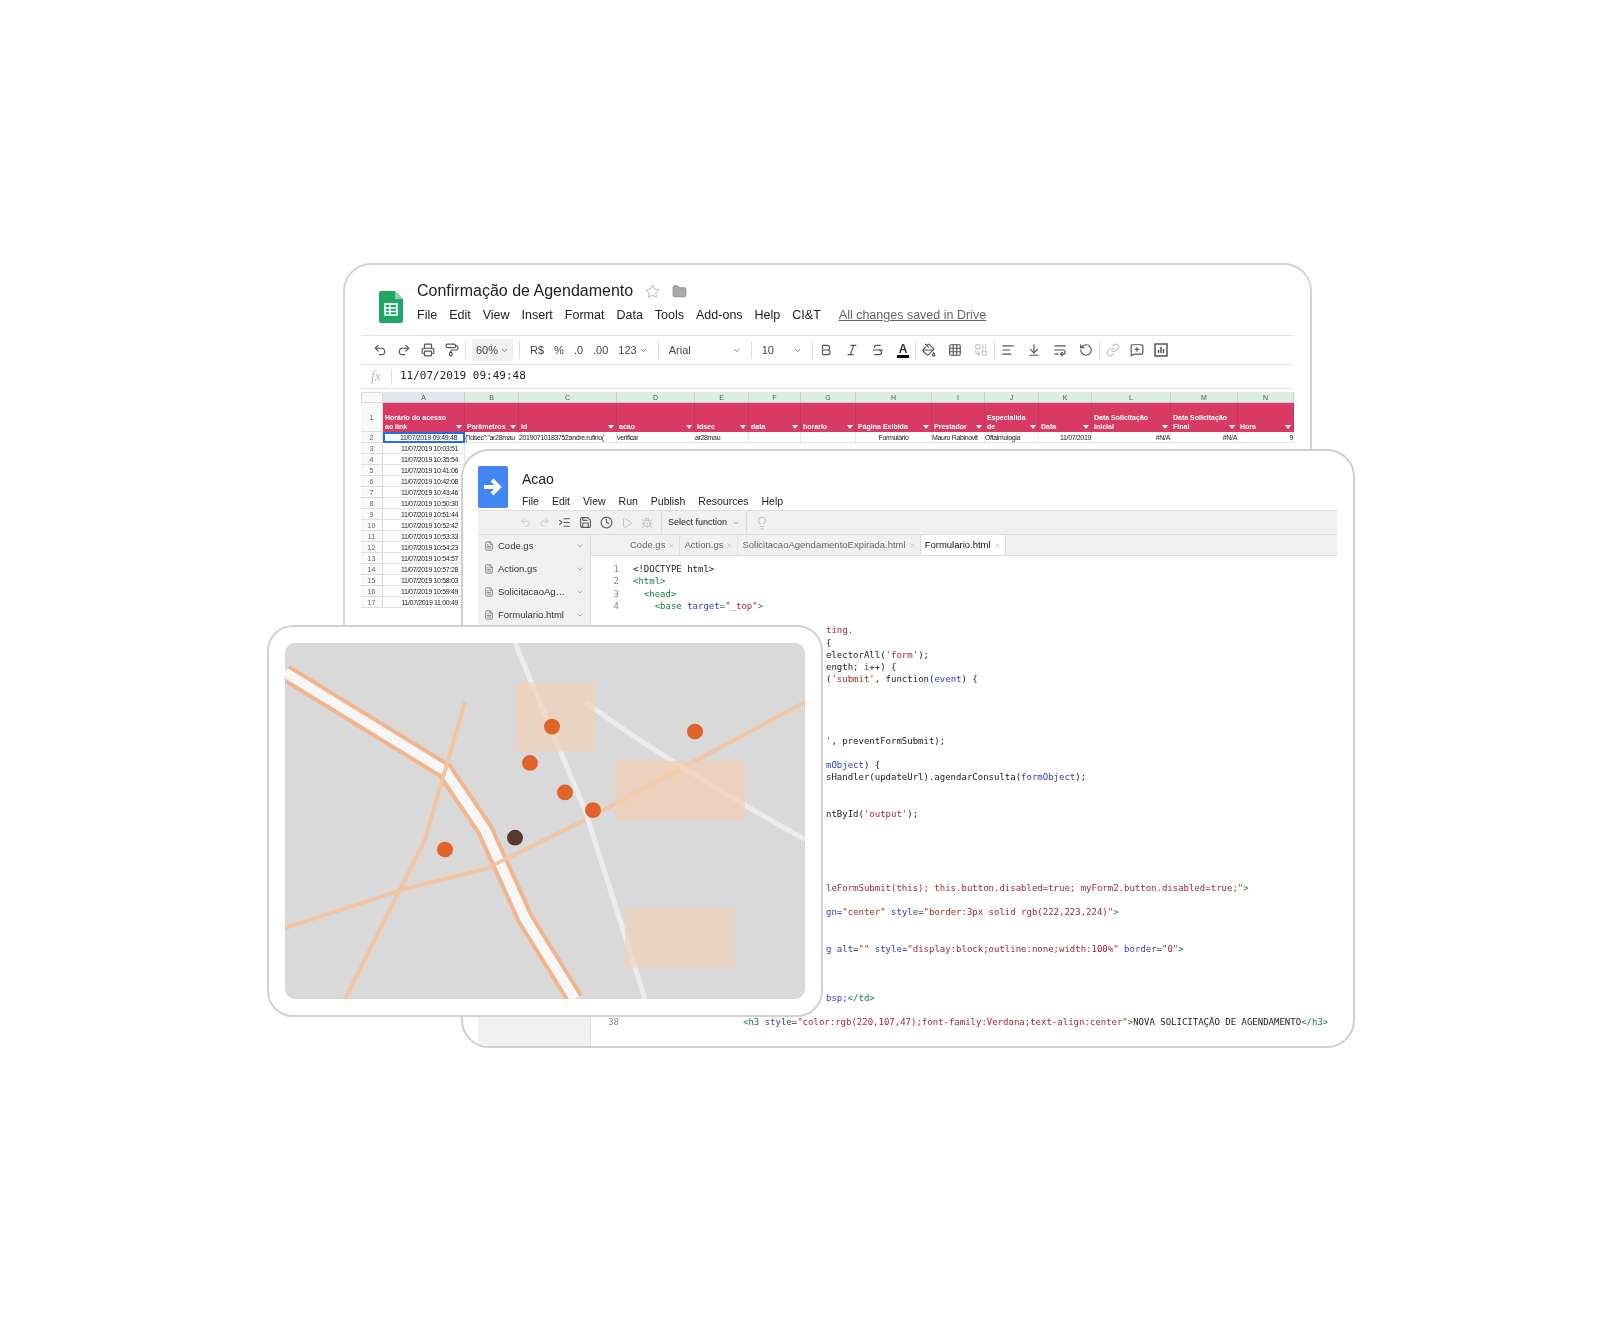  Describe the element at coordinates (463, 376) in the screenshot. I see `formula-field: 11/07/2019 09:49:48` at that location.